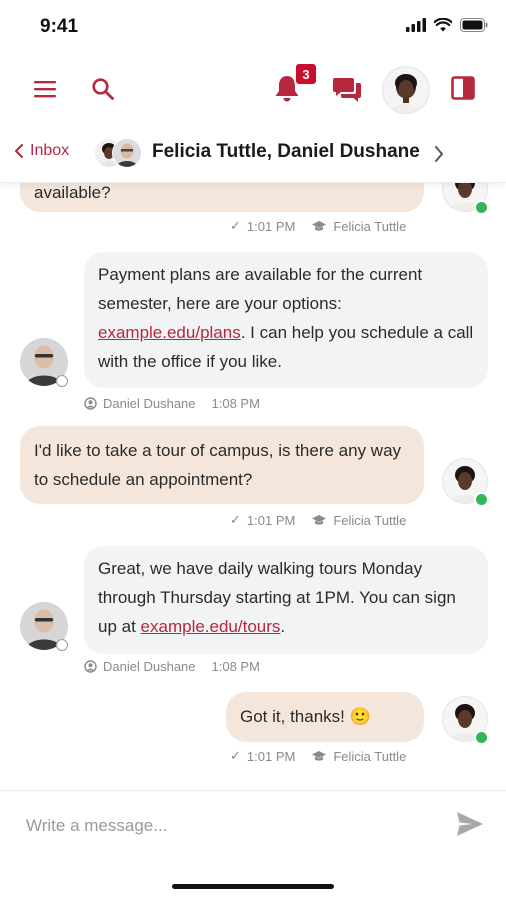 This screenshot has width=506, height=900. What do you see at coordinates (443, 25) in the screenshot?
I see `wifi-icon` at bounding box center [443, 25].